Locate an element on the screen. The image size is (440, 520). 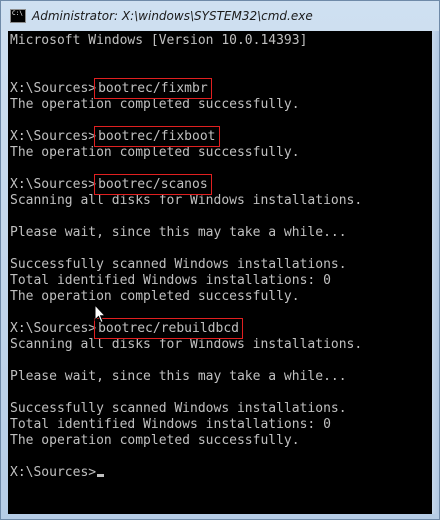
prompt-line: X:\Sources> bootrec/rebuildbcd is located at coordinates (186, 328).